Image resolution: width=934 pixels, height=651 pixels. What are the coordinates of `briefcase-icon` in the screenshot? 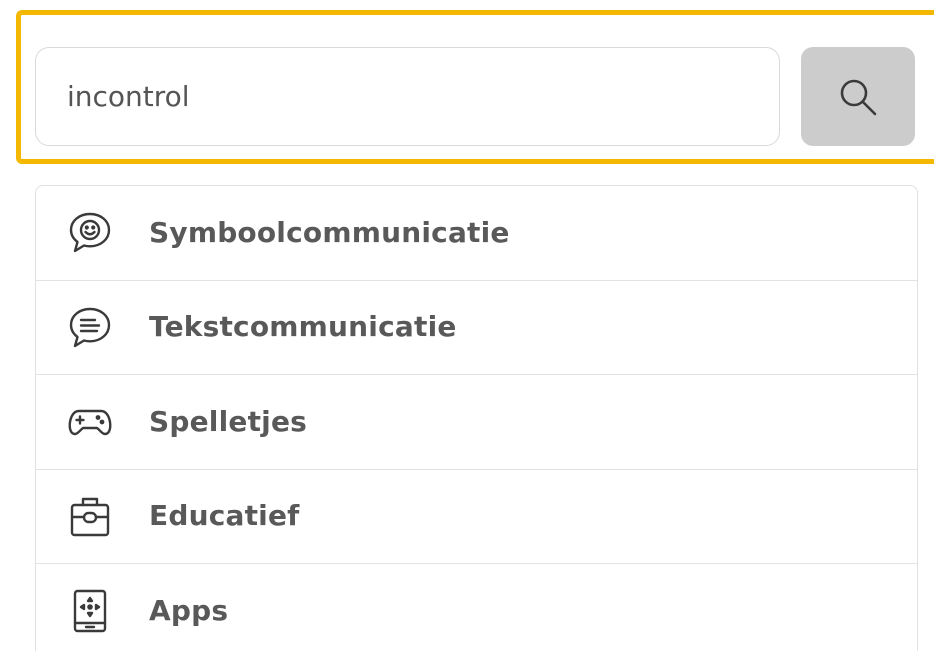 It's located at (90, 516).